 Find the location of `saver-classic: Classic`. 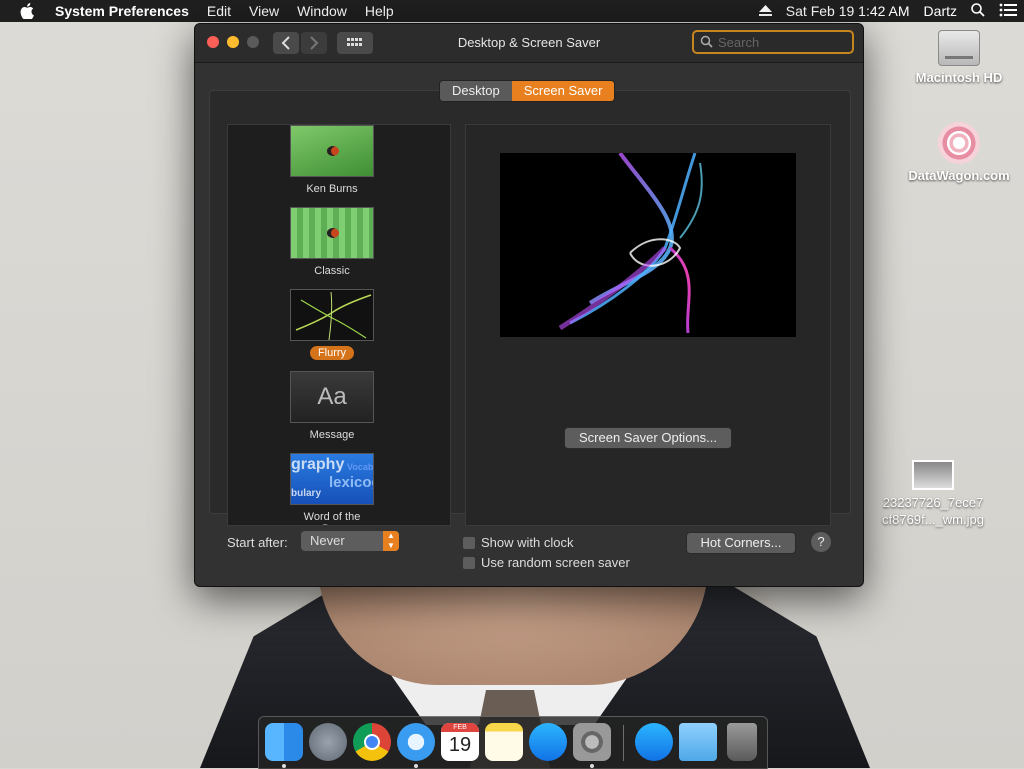

saver-classic: Classic is located at coordinates (332, 242).